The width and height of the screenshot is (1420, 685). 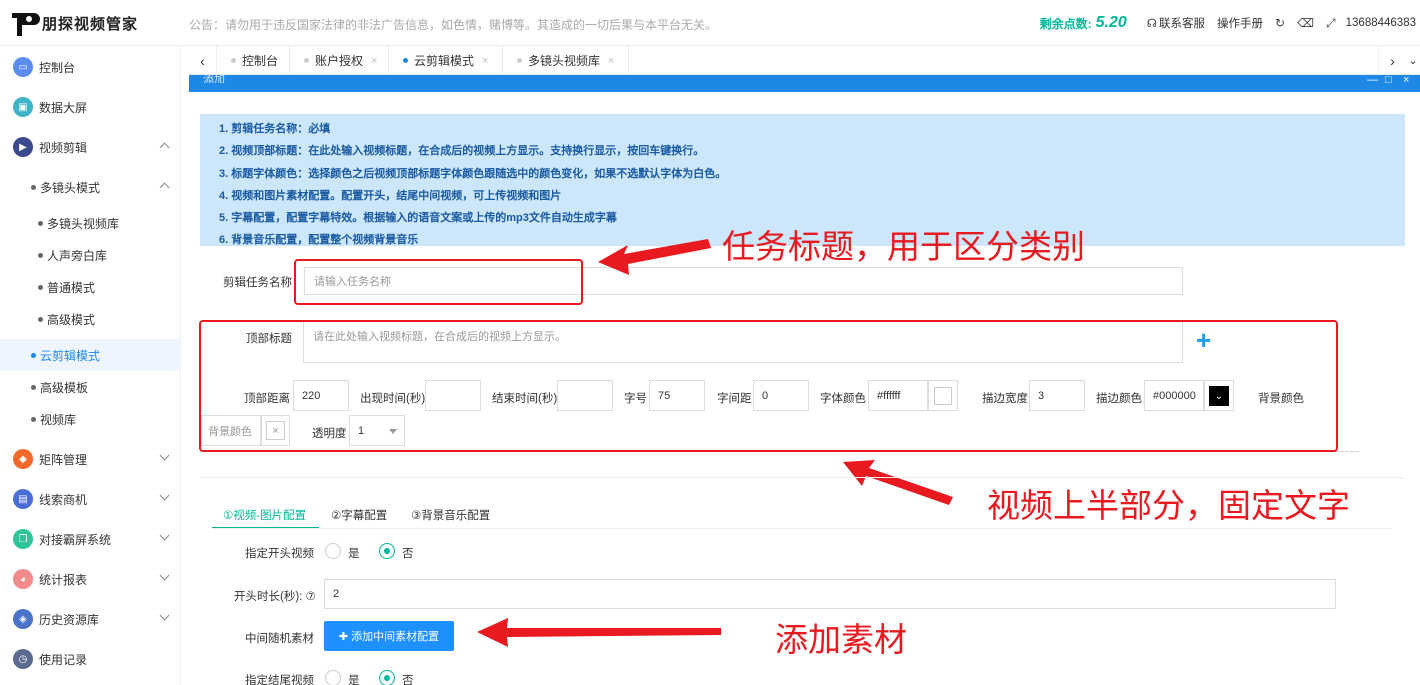 I want to click on maximize-icon: □, so click(x=1388, y=79).